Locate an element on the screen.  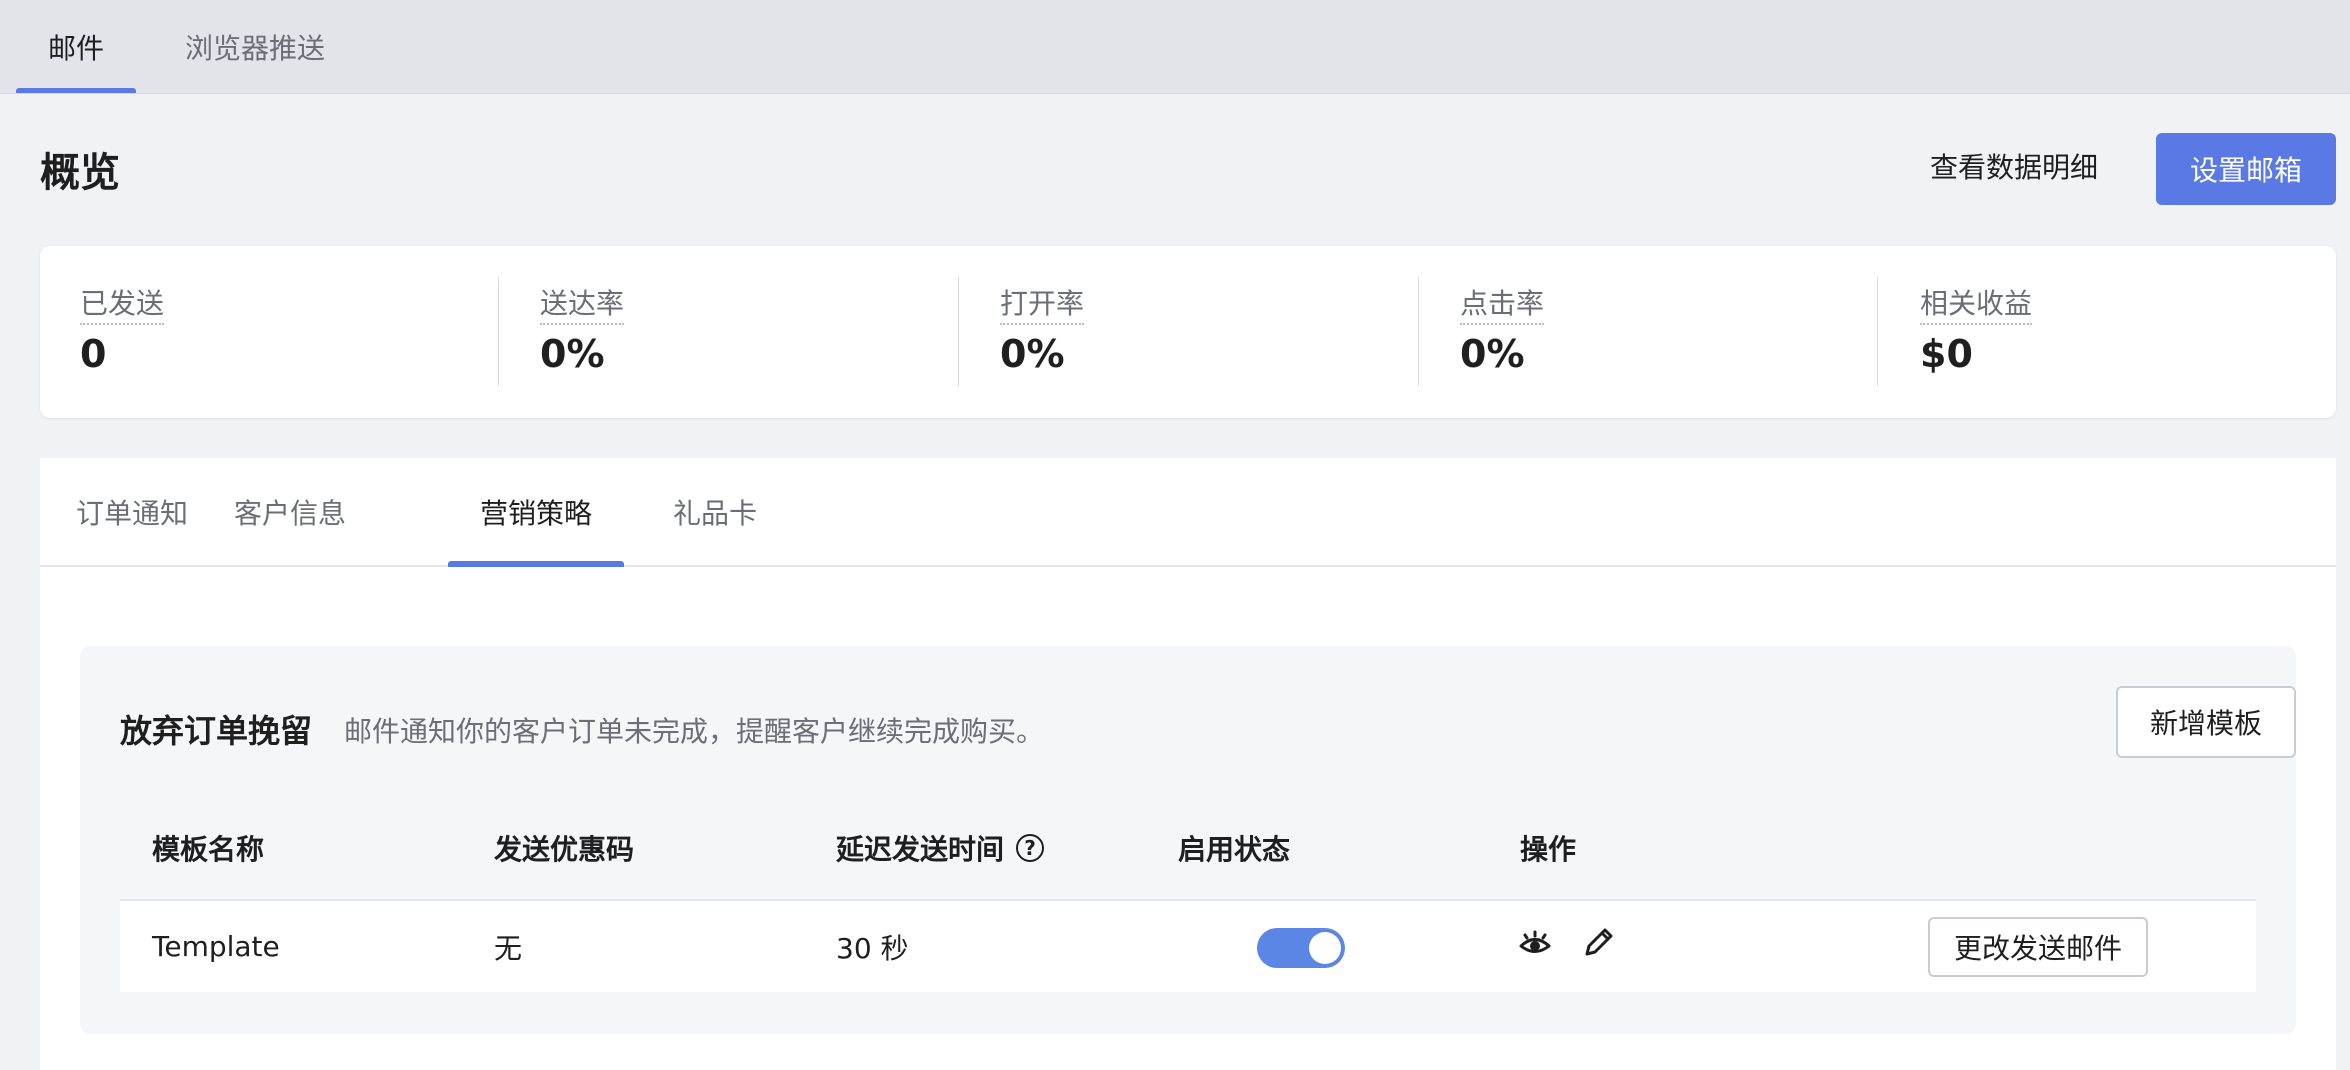
stat-click-rate-value: 0% is located at coordinates (1492, 354).